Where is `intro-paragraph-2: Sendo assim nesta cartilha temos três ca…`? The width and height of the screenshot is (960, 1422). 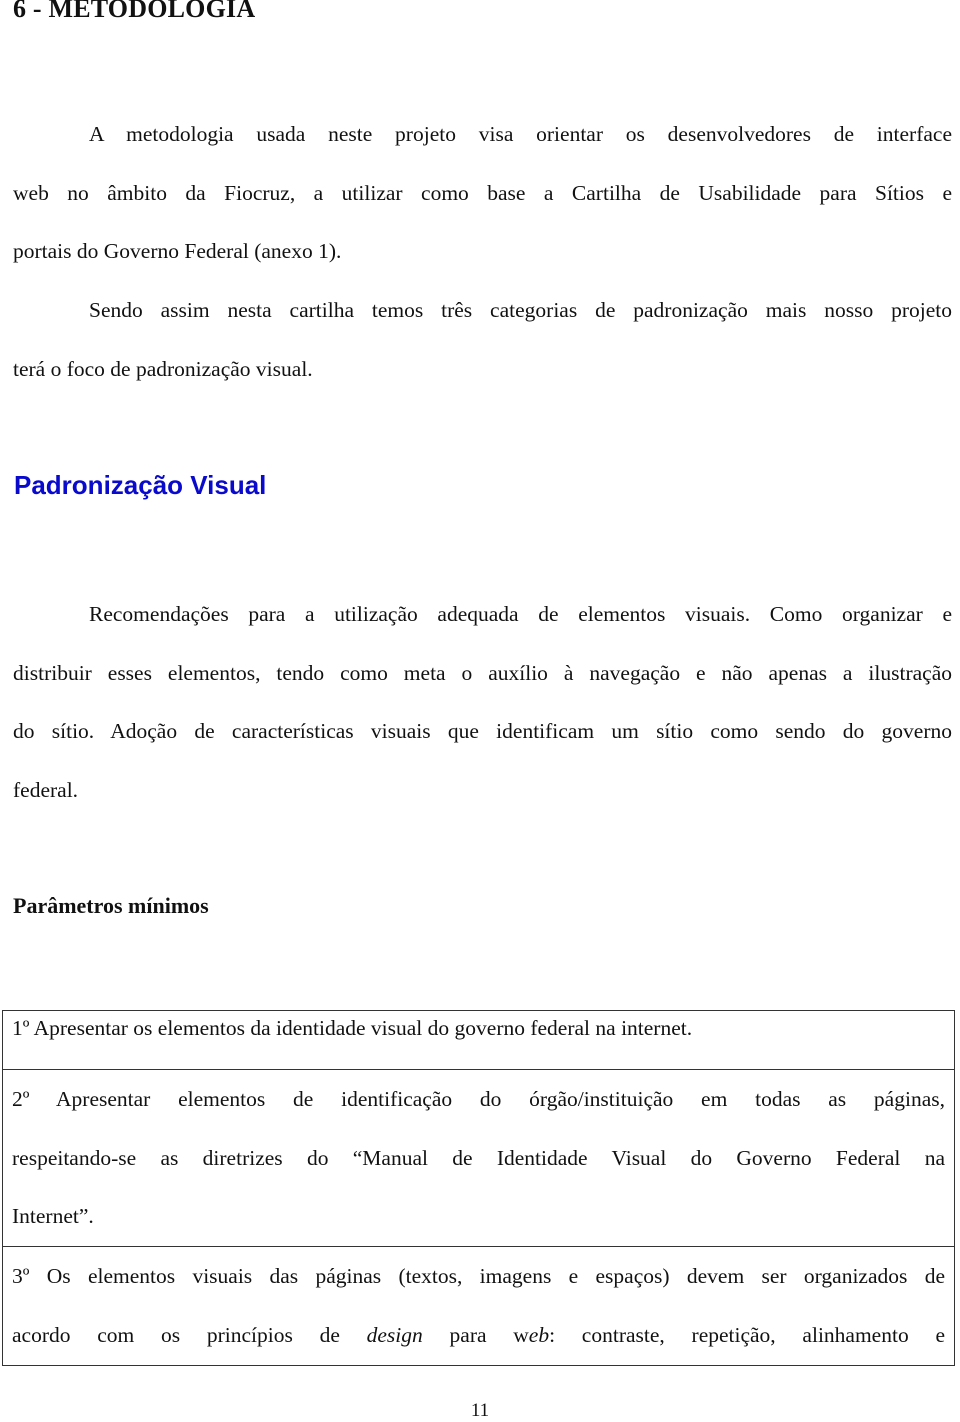 intro-paragraph-2: Sendo assim nesta cartilha temos três ca… is located at coordinates (482, 339).